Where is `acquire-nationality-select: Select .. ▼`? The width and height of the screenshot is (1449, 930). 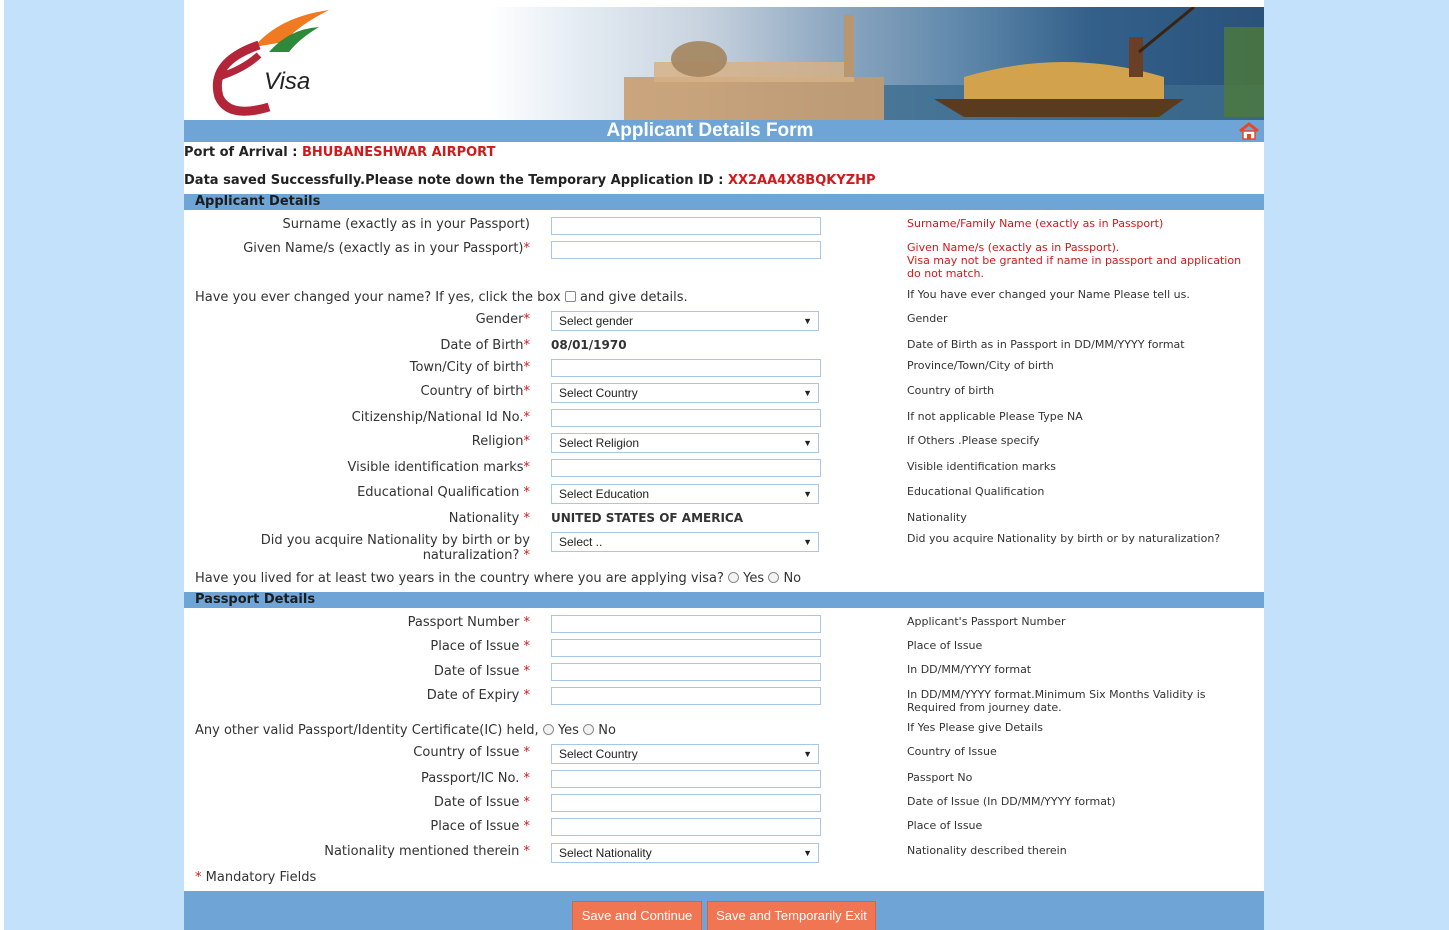
acquire-nationality-select: Select .. ▼ is located at coordinates (685, 542).